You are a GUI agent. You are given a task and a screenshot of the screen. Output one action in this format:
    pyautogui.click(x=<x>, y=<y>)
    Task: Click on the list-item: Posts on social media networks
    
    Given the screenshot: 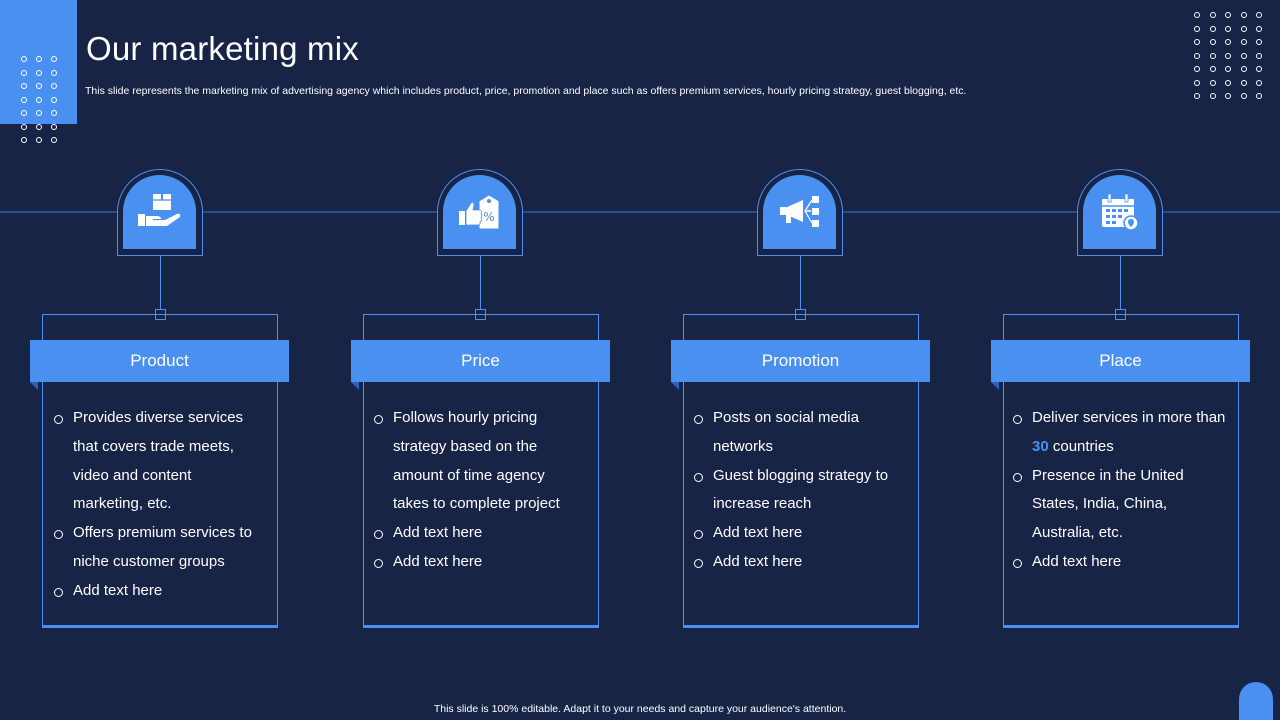 What is the action you would take?
    pyautogui.click(x=793, y=433)
    